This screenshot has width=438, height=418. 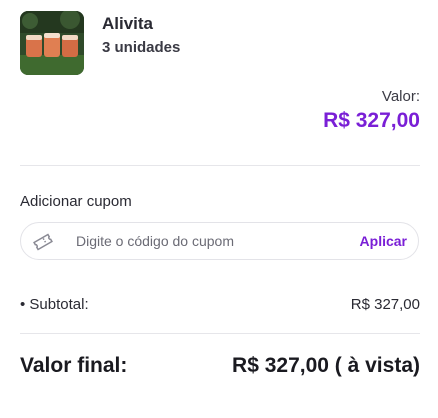 What do you see at coordinates (74, 365) in the screenshot?
I see `final-total-label: Valor final:` at bounding box center [74, 365].